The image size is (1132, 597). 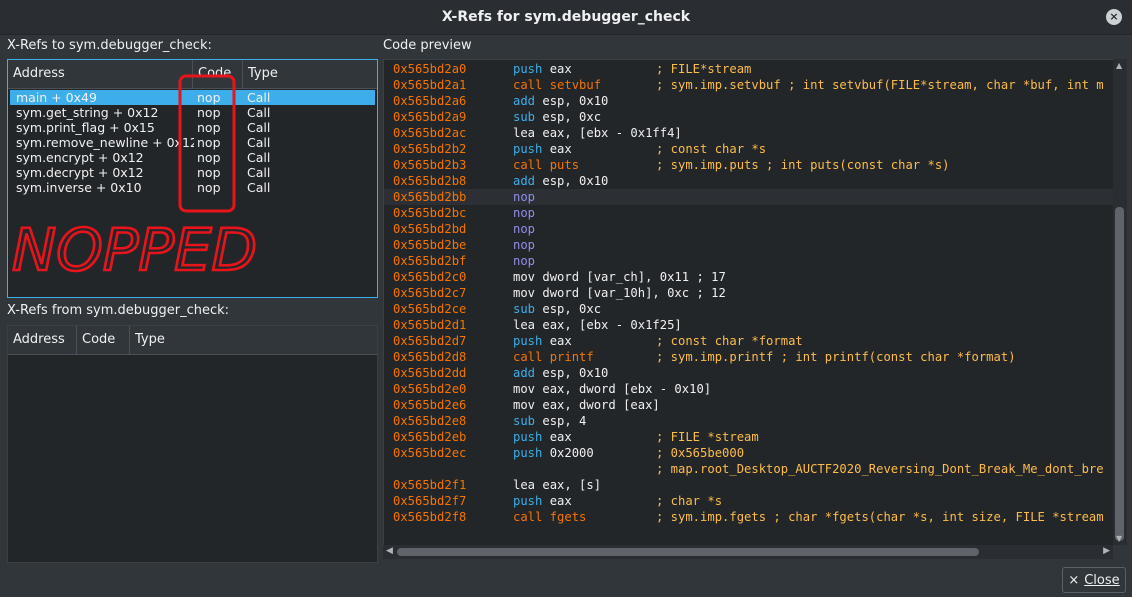 What do you see at coordinates (564, 421) in the screenshot?
I see `code-operand: esp, 4` at bounding box center [564, 421].